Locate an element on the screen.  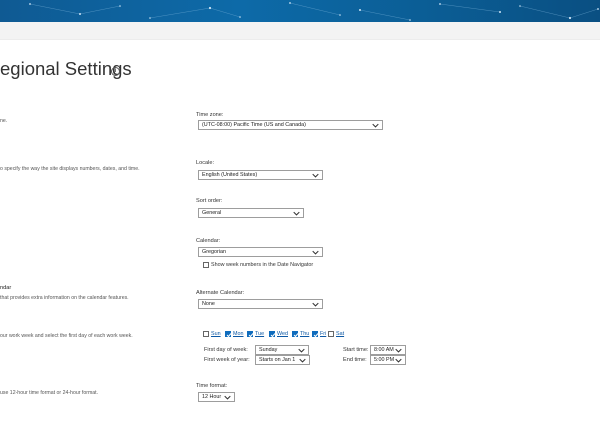
suite-subbar is located at coordinates (300, 31).